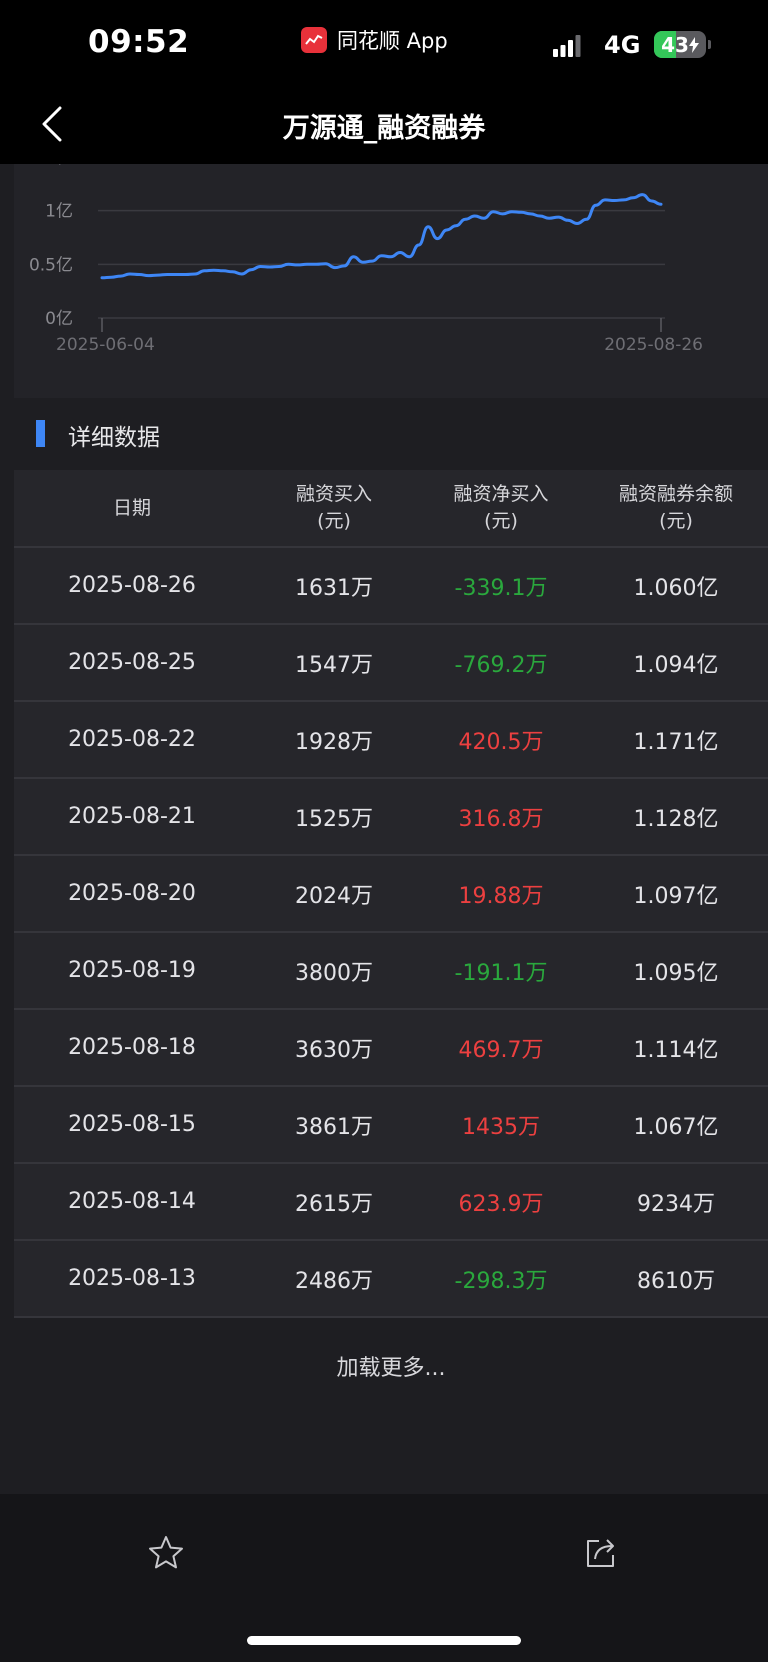  I want to click on share-button, so click(602, 1552).